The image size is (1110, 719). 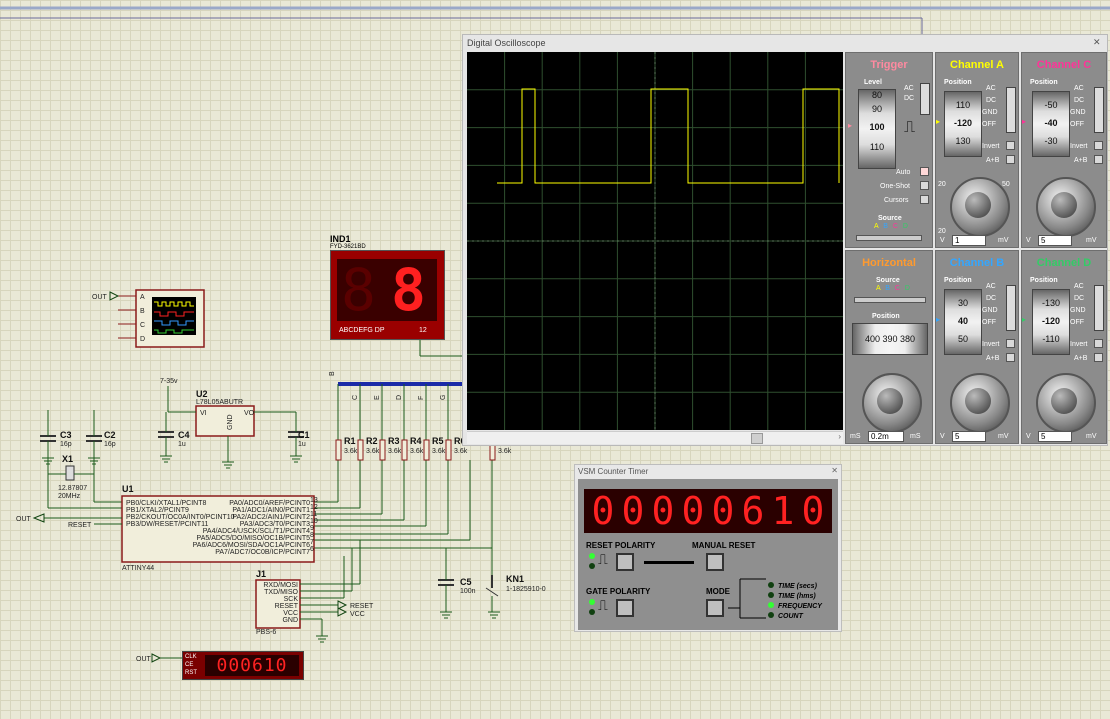 I want to click on channel-a-arrows: ▸, so click(x=938, y=121).